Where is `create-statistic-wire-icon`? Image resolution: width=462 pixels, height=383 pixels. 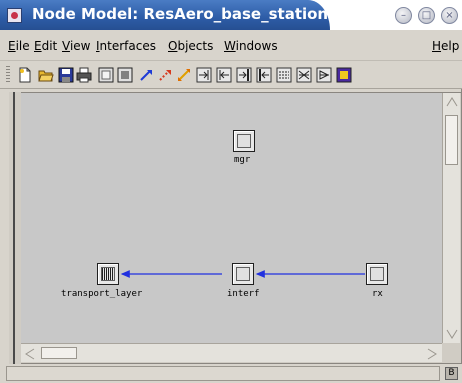 create-statistic-wire-icon is located at coordinates (165, 75).